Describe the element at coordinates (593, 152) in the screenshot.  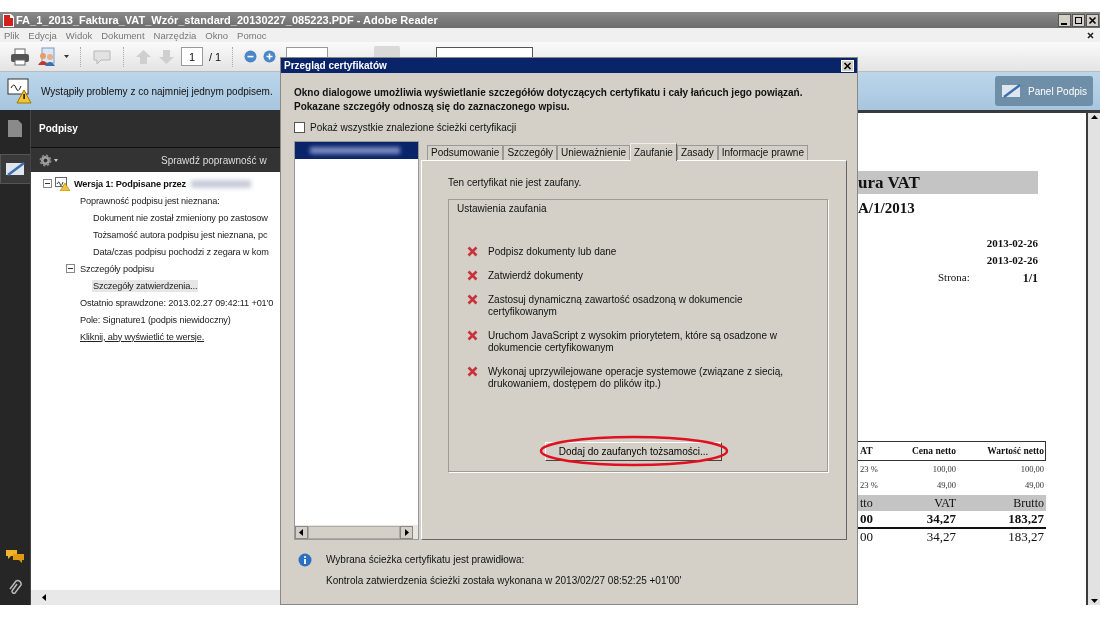
I see `tab: Unieważnienie` at that location.